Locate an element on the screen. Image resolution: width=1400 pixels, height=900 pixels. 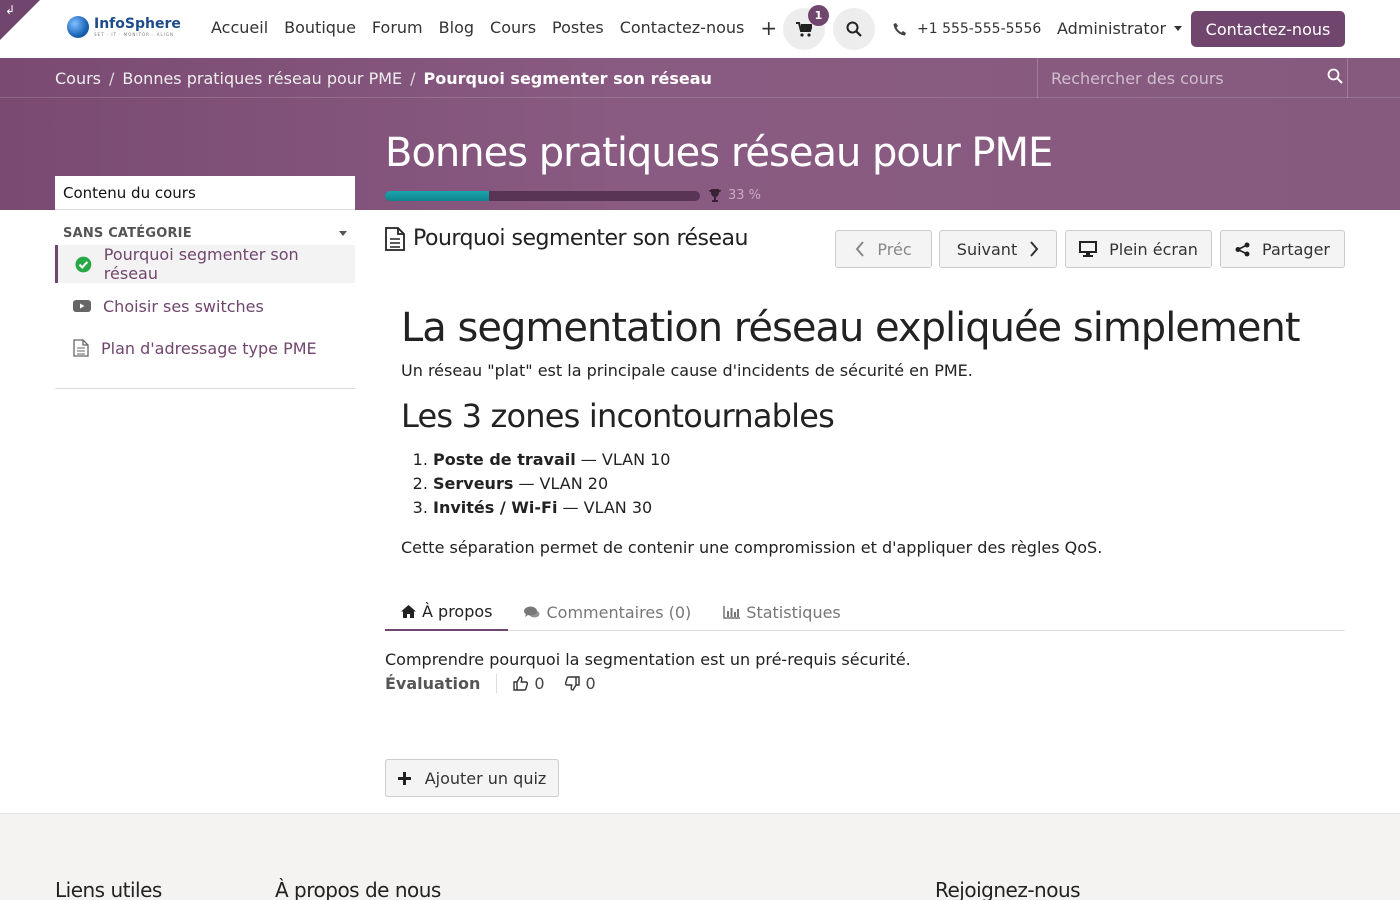
prev-button-label: Préc is located at coordinates (894, 249).